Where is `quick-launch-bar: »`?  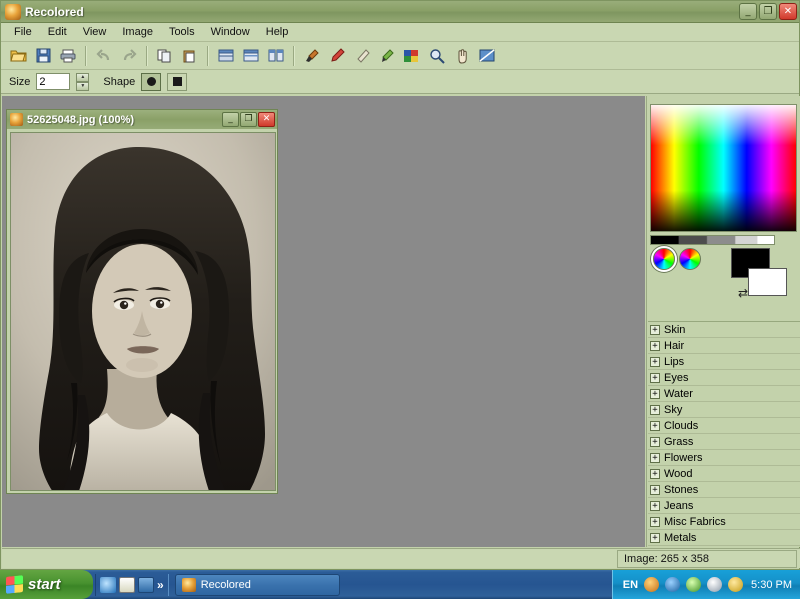
quick-launch-bar: » is located at coordinates (132, 584).